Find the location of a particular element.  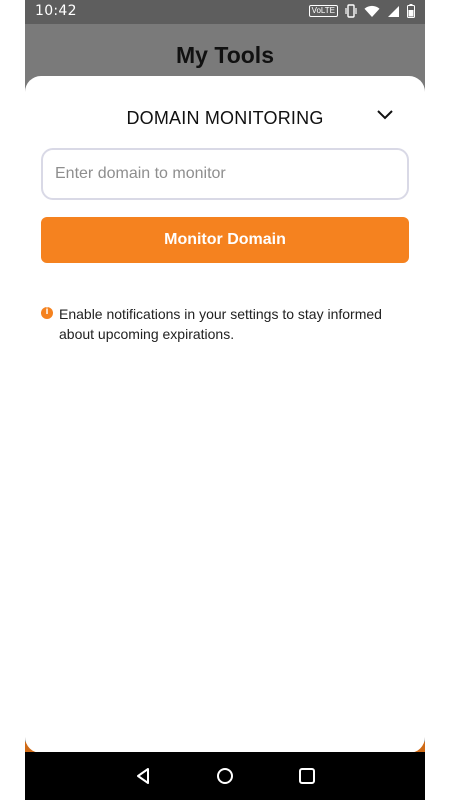

home-icon is located at coordinates (225, 776).